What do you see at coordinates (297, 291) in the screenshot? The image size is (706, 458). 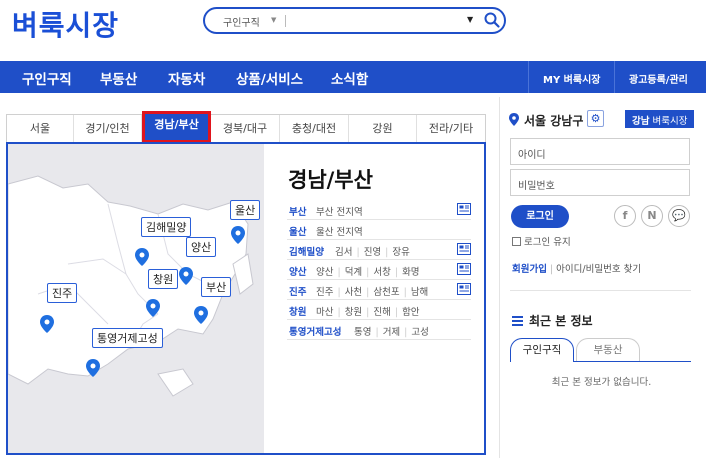 I see `city-name-link: 진주` at bounding box center [297, 291].